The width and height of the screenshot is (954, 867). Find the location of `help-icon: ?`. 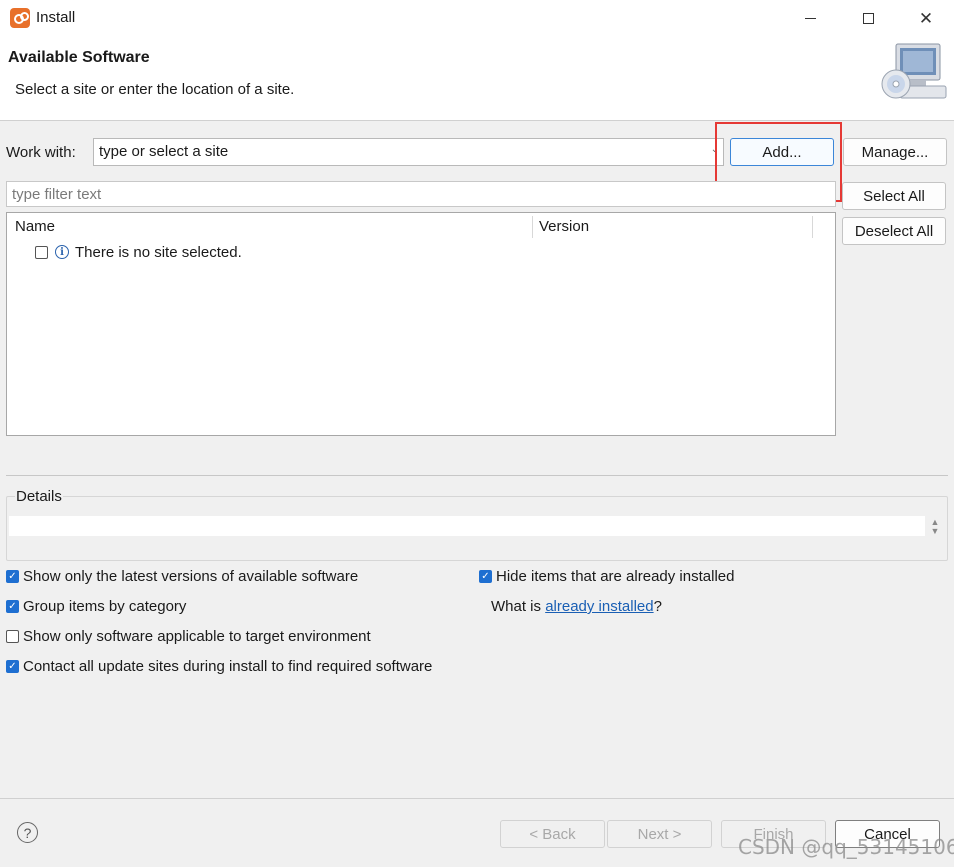

help-icon: ? is located at coordinates (27, 832).